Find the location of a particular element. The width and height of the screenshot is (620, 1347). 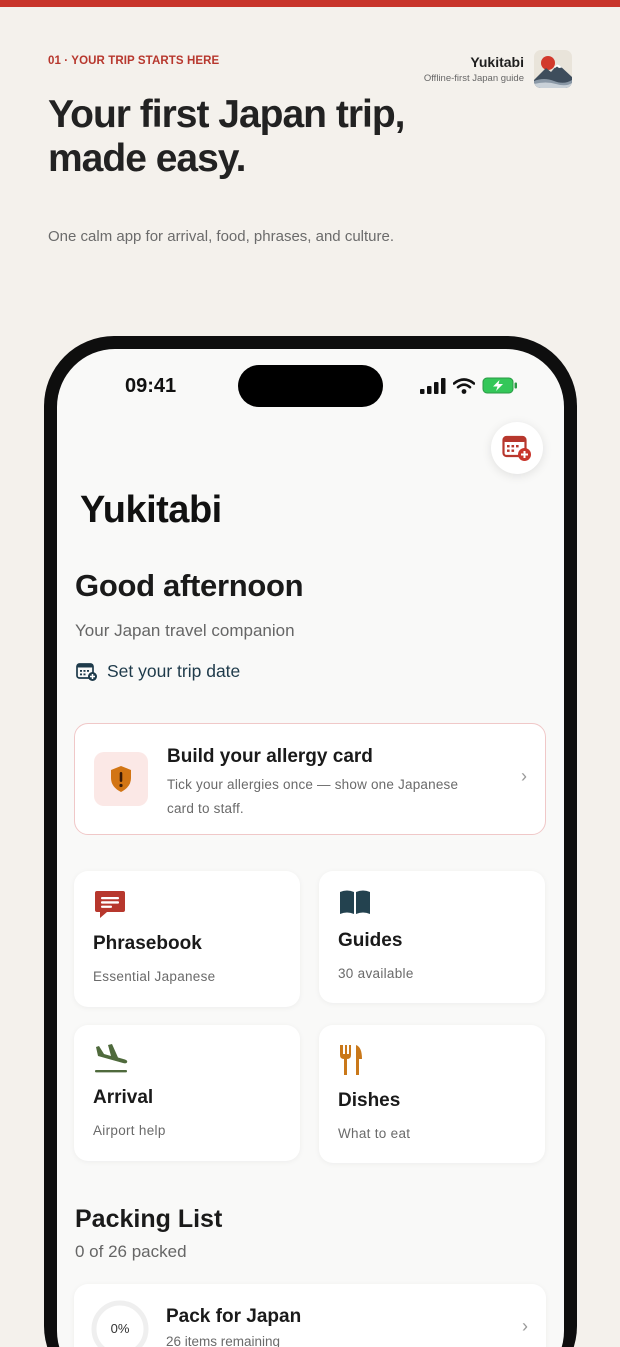

shield-alert-icon is located at coordinates (121, 779).